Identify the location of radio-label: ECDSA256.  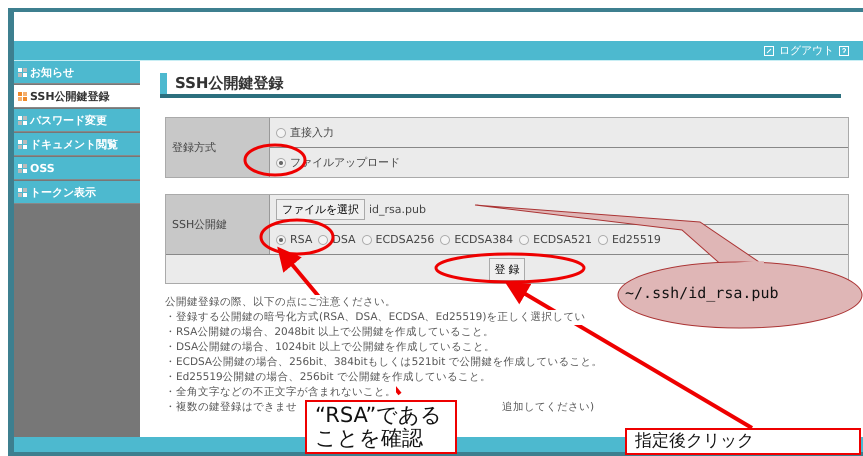
(405, 239).